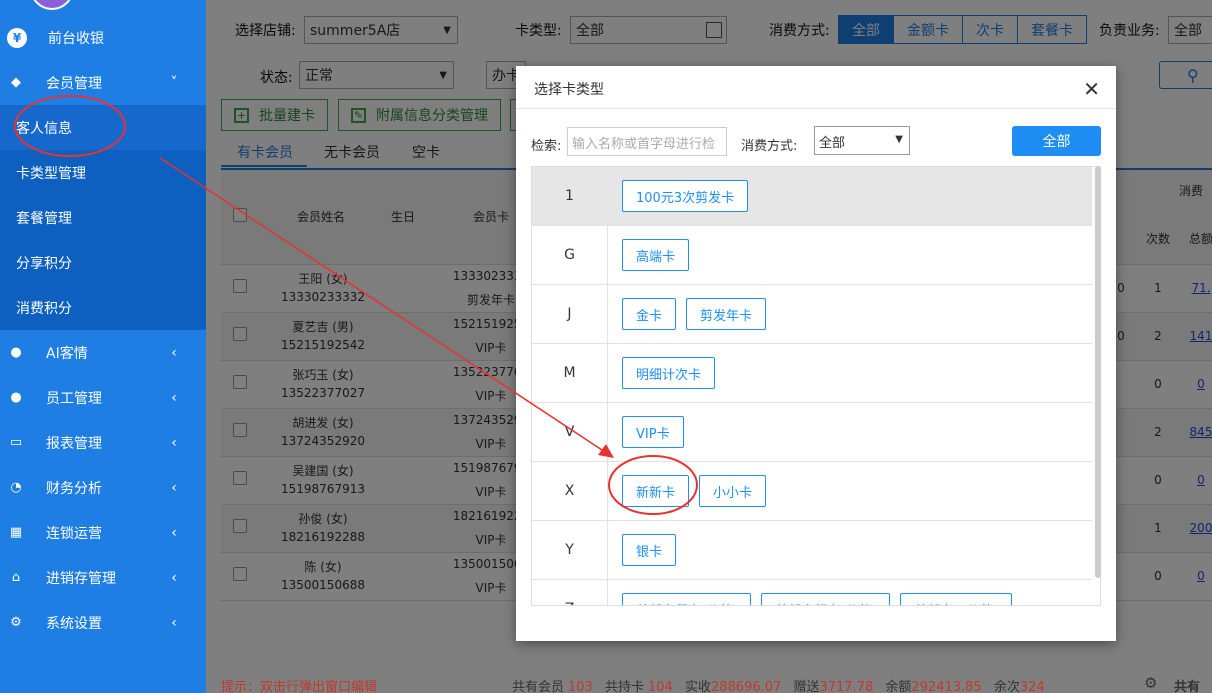 This screenshot has height=693, width=1212. What do you see at coordinates (103, 262) in the screenshot?
I see `sidebar-subitem-3: 分享积分` at bounding box center [103, 262].